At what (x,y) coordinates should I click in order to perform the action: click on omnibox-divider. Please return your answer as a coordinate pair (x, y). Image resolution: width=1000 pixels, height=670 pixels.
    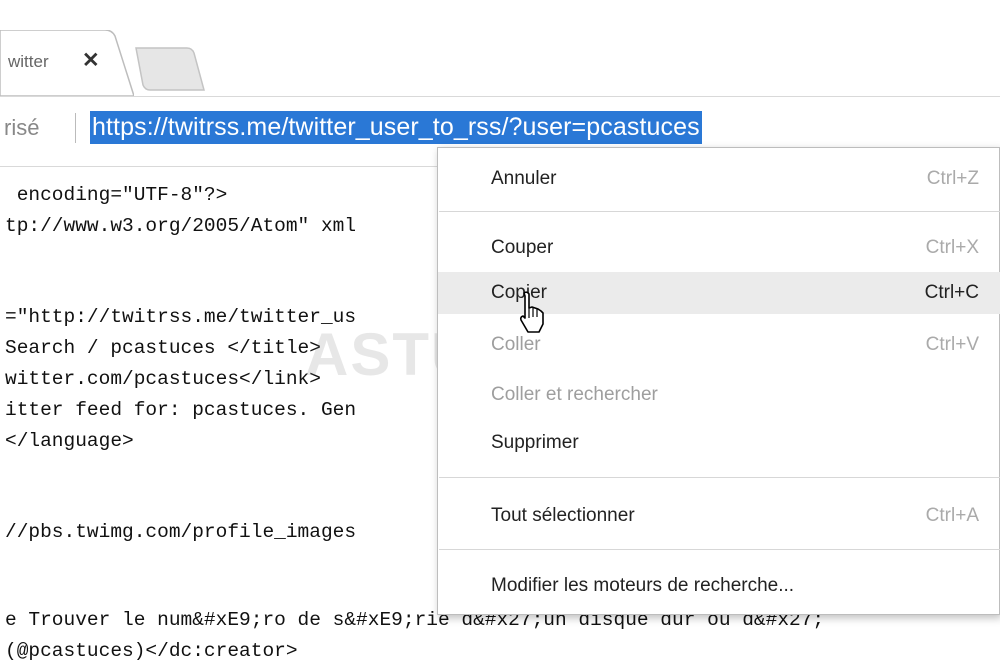
    Looking at the image, I should click on (75, 128).